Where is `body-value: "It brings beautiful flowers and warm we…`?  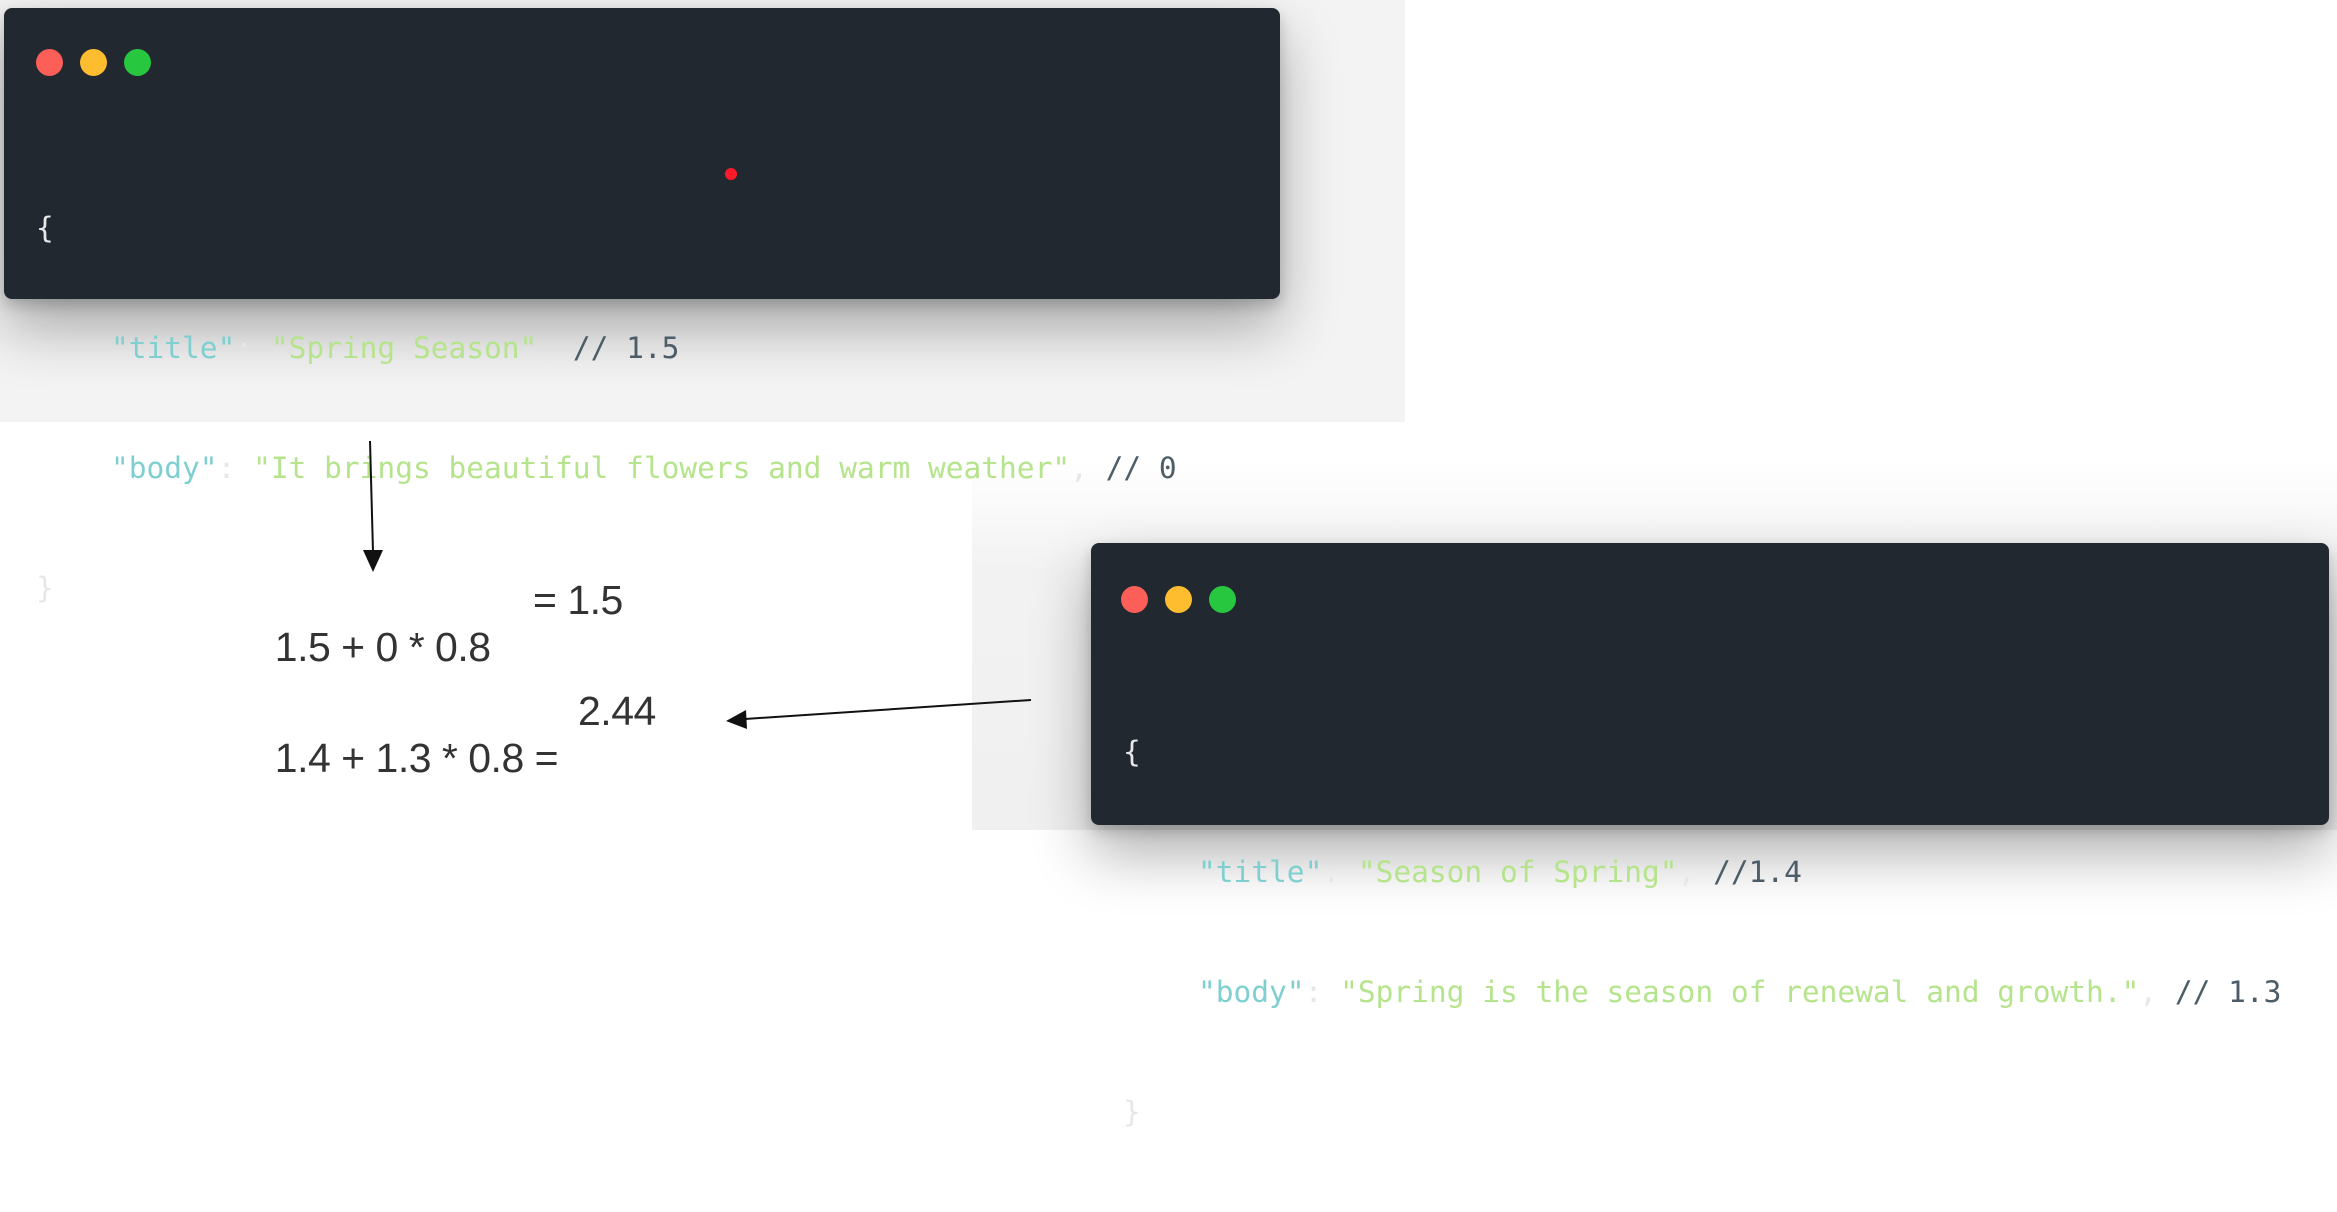
body-value: "It brings beautiful flowers and warm we… is located at coordinates (662, 468).